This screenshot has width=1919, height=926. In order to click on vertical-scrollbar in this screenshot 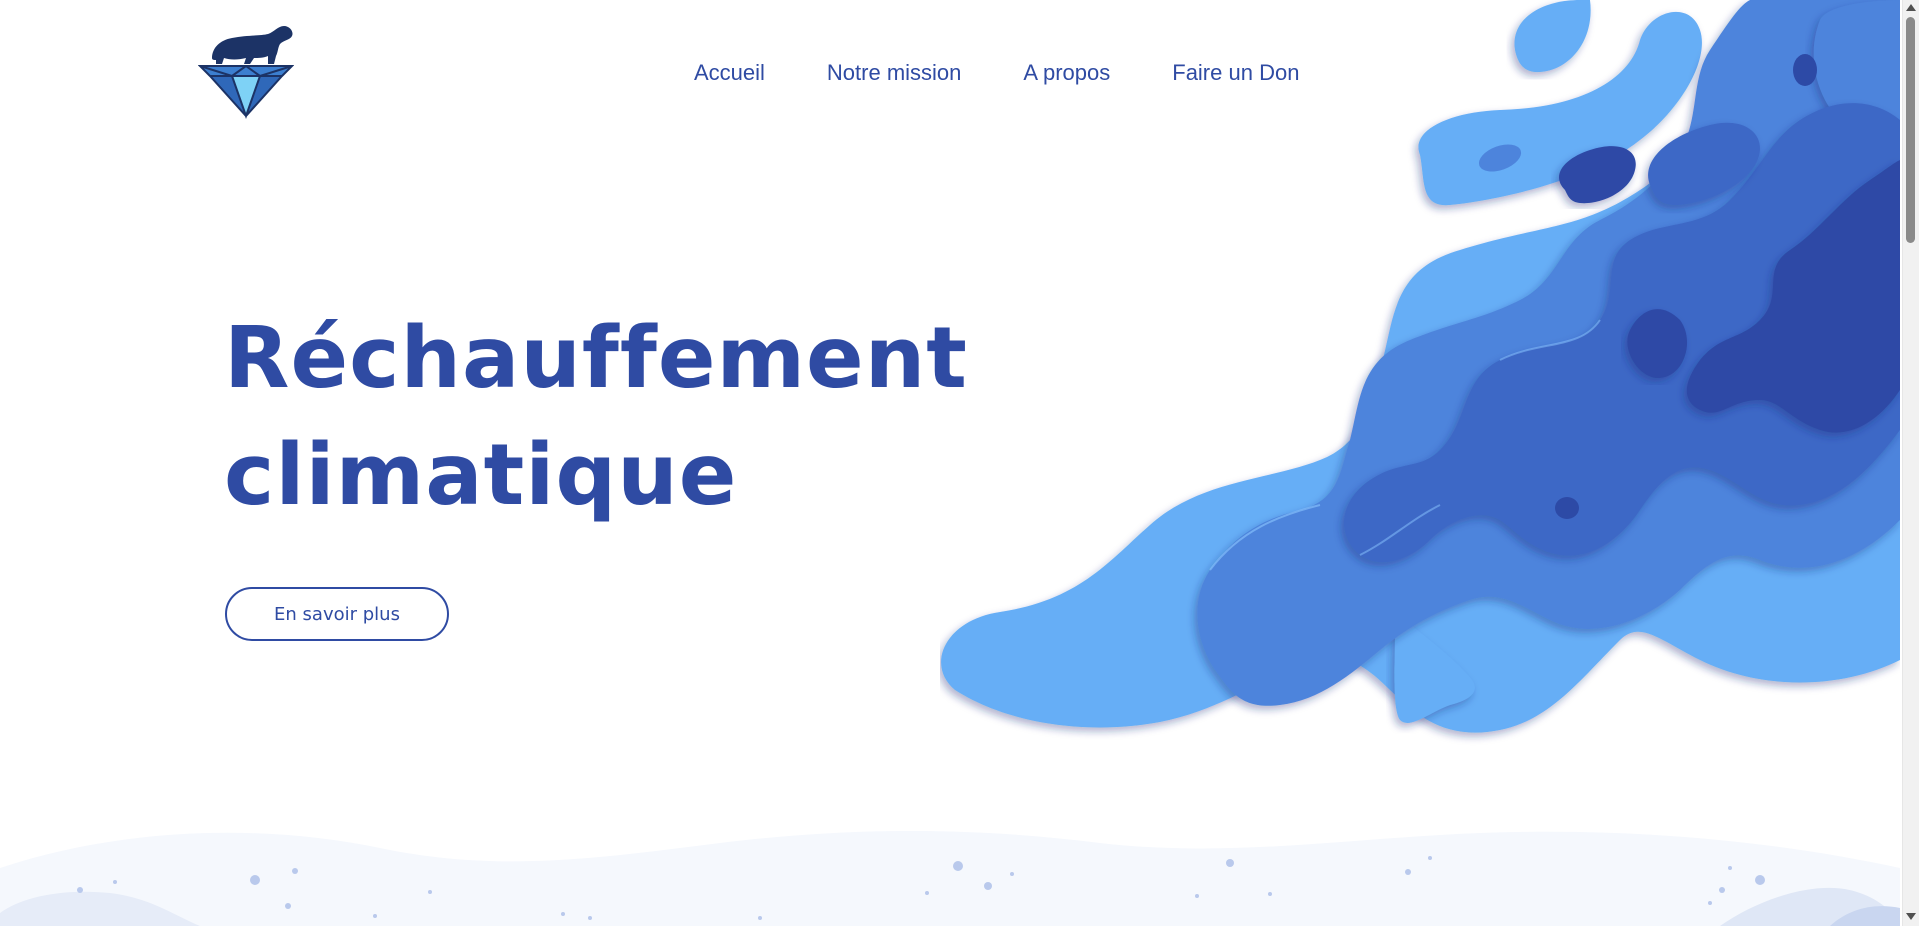, I will do `click(1910, 463)`.